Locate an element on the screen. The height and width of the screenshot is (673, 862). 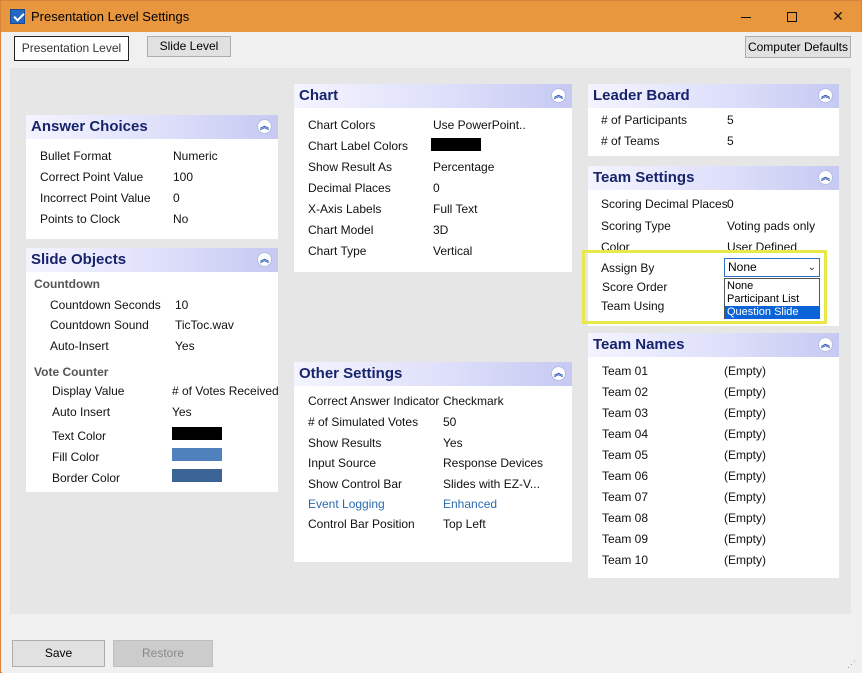
row-label: Fill Color is located at coordinates (76, 457).